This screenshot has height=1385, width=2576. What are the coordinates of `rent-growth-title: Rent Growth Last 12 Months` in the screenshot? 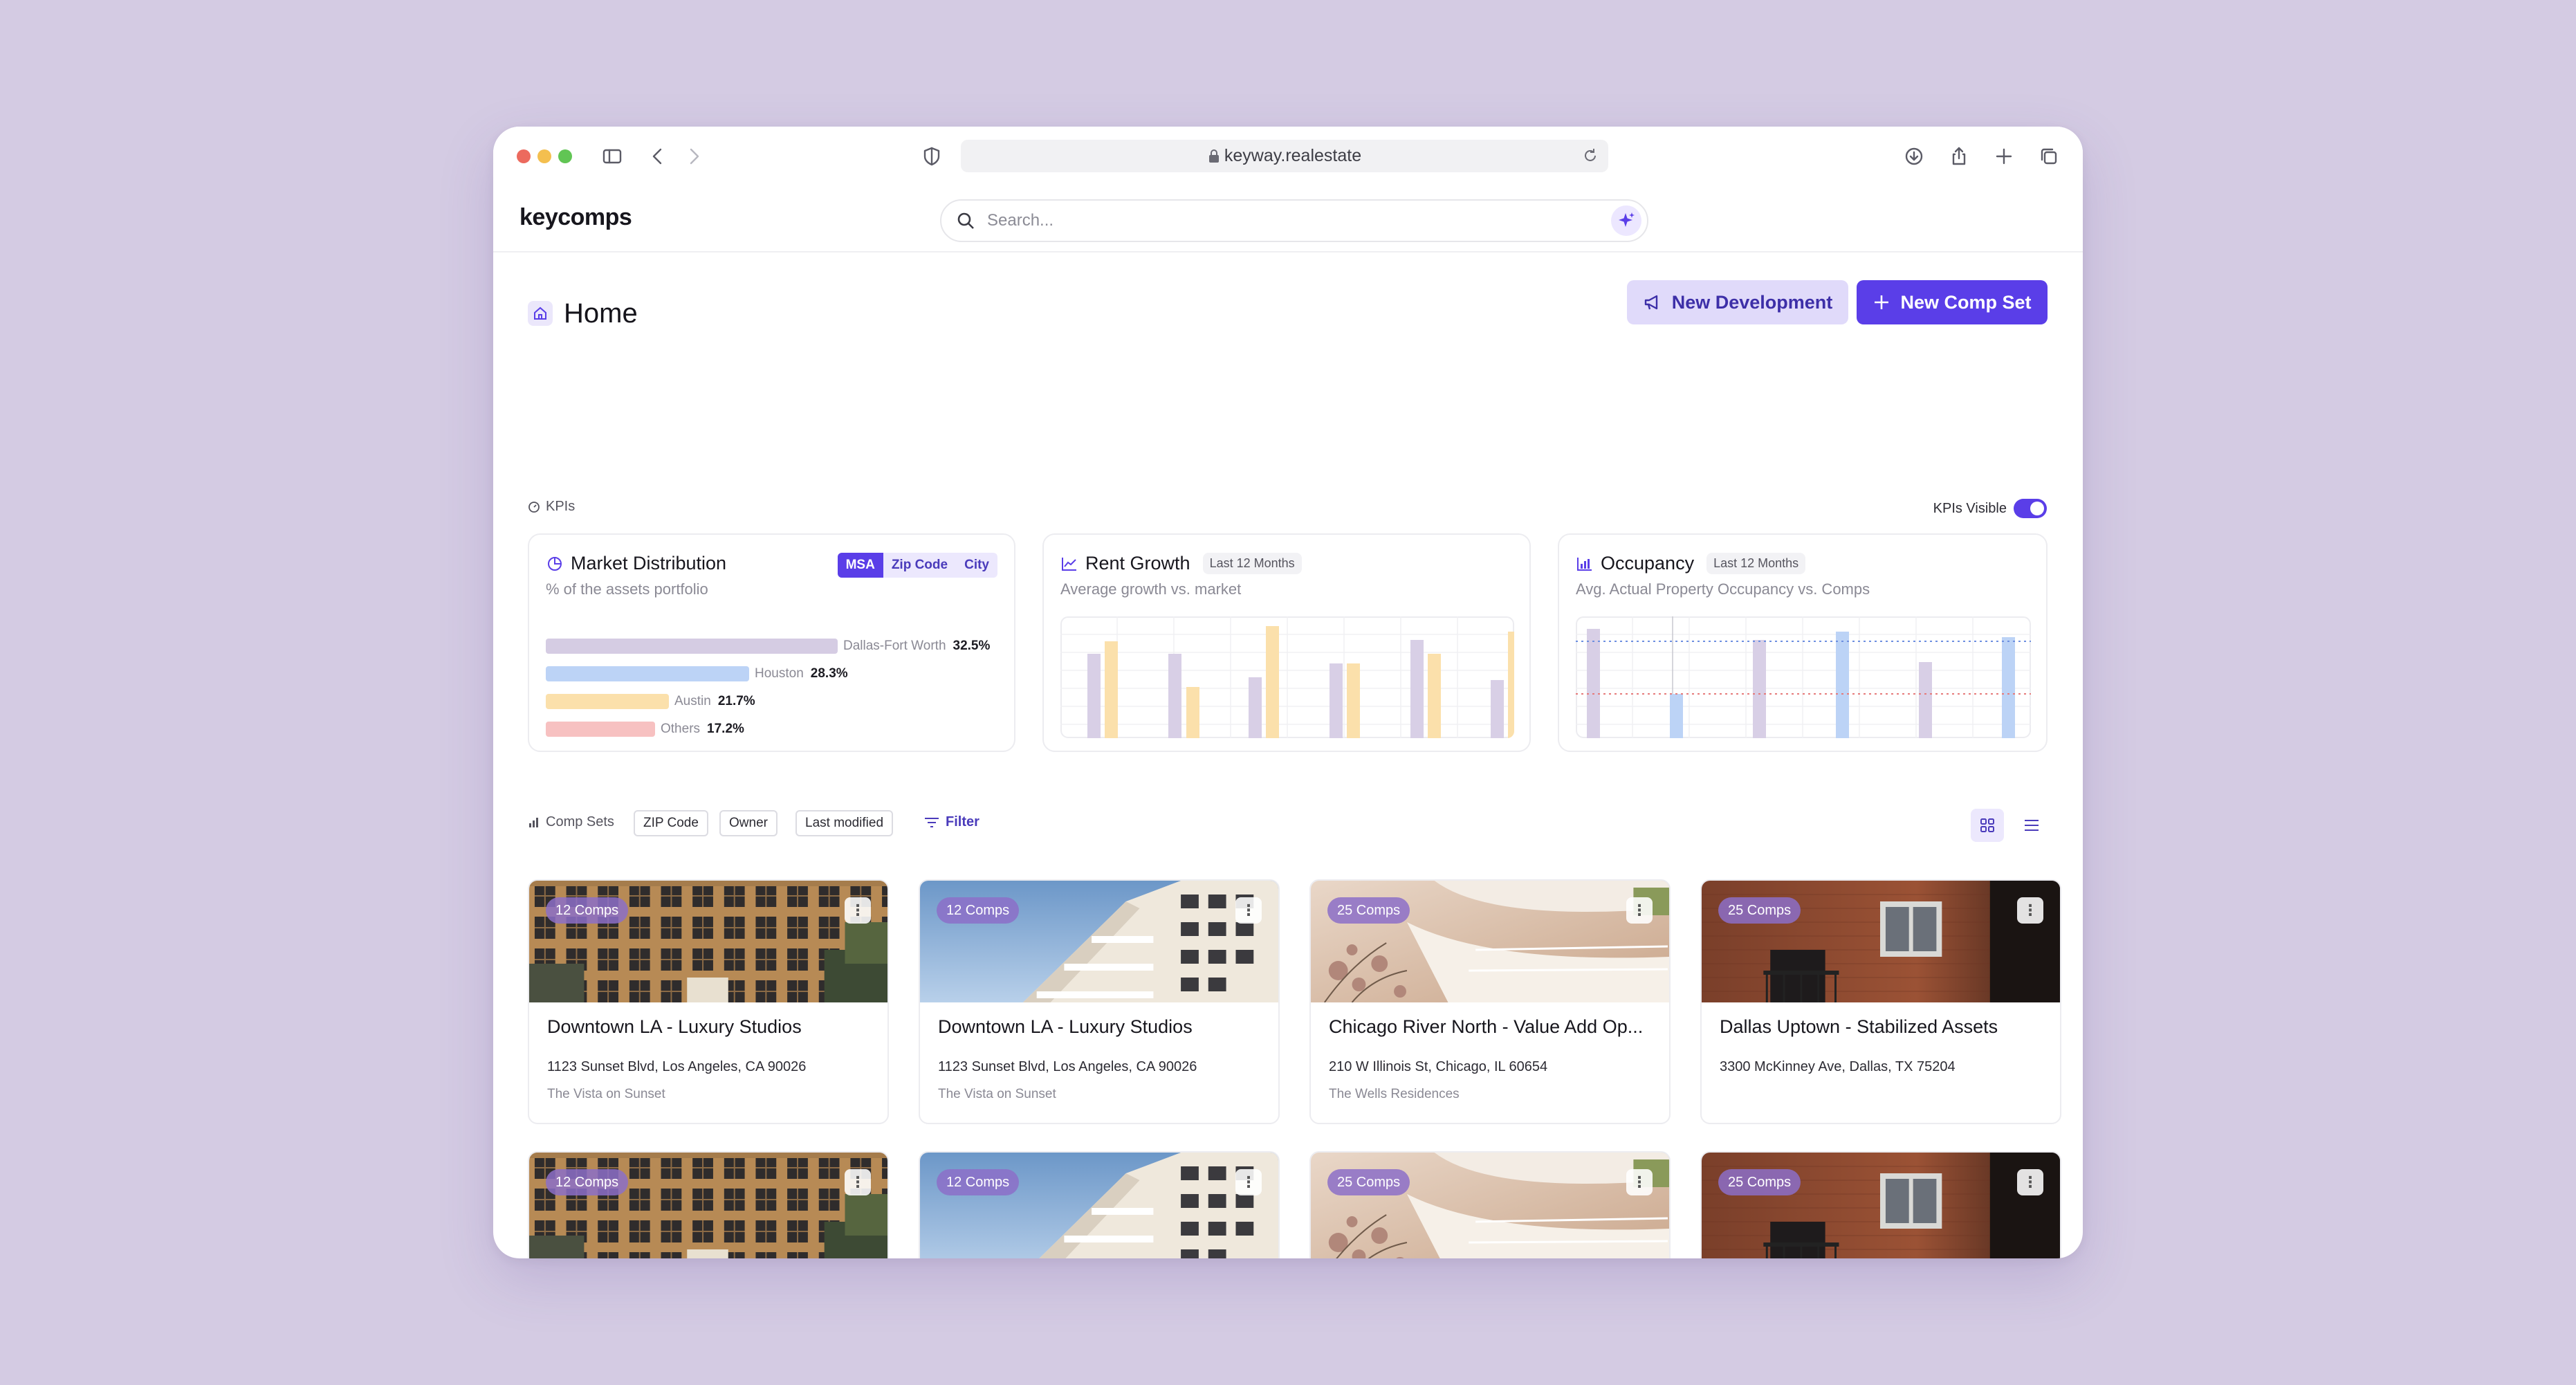 It's located at (1181, 563).